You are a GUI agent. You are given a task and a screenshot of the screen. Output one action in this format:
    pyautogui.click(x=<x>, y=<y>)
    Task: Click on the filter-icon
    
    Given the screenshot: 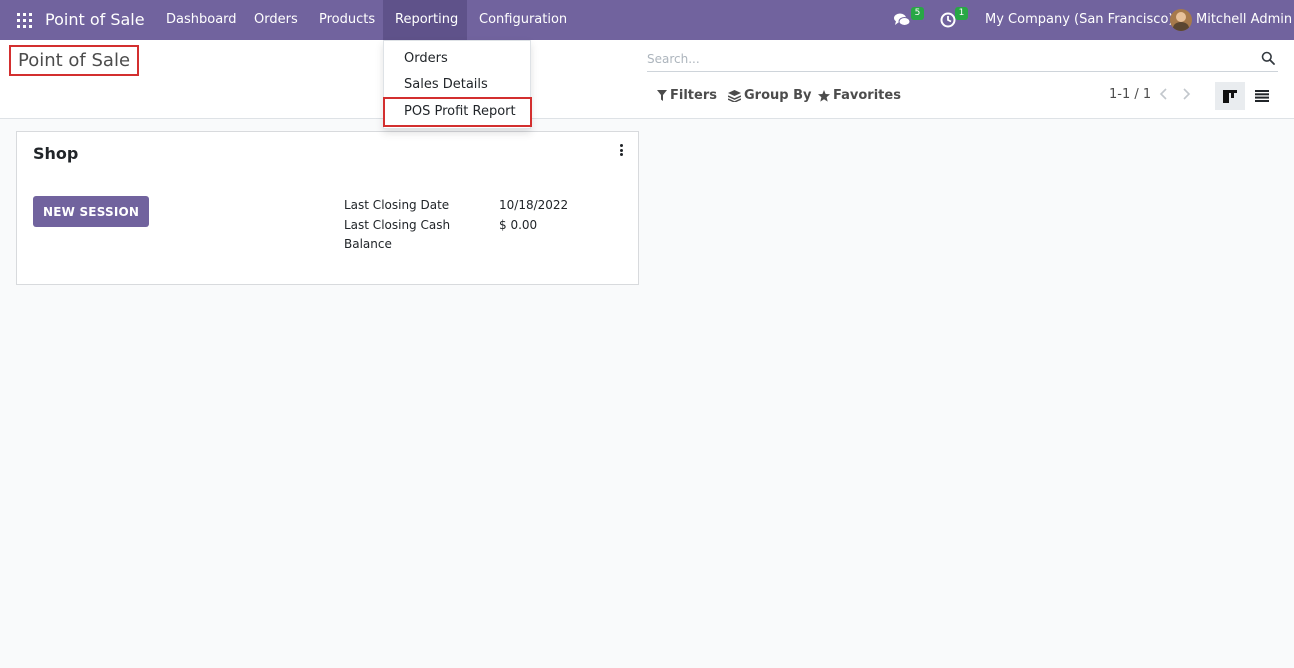 What is the action you would take?
    pyautogui.click(x=662, y=95)
    